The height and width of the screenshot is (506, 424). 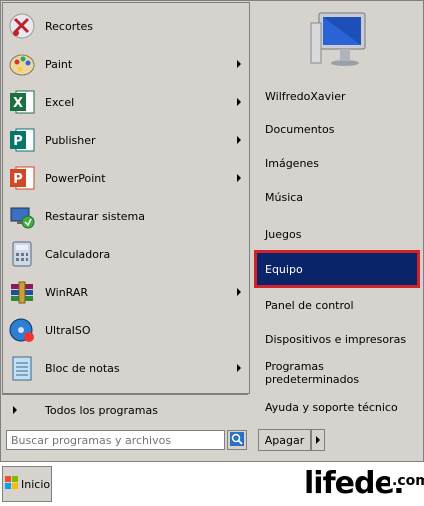 What do you see at coordinates (22, 254) in the screenshot?
I see `calculator-icon` at bounding box center [22, 254].